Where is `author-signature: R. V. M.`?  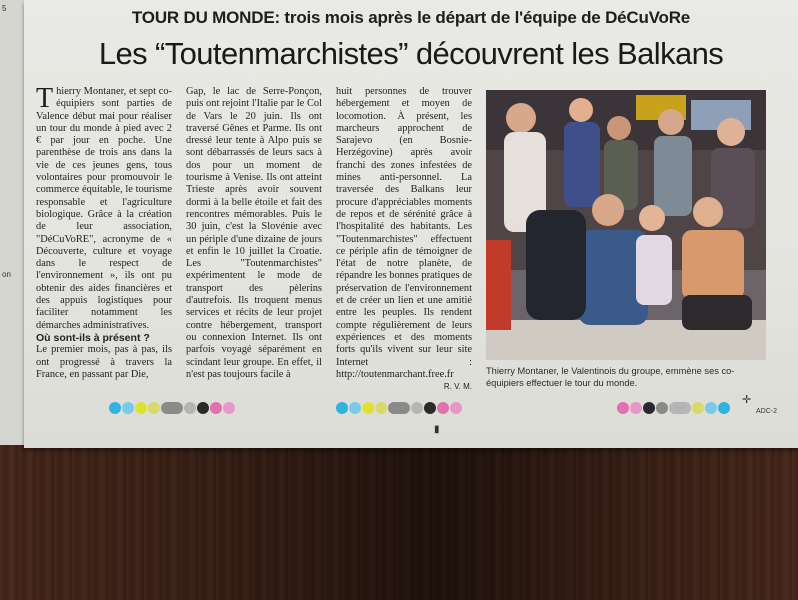
author-signature: R. V. M. is located at coordinates (457, 387).